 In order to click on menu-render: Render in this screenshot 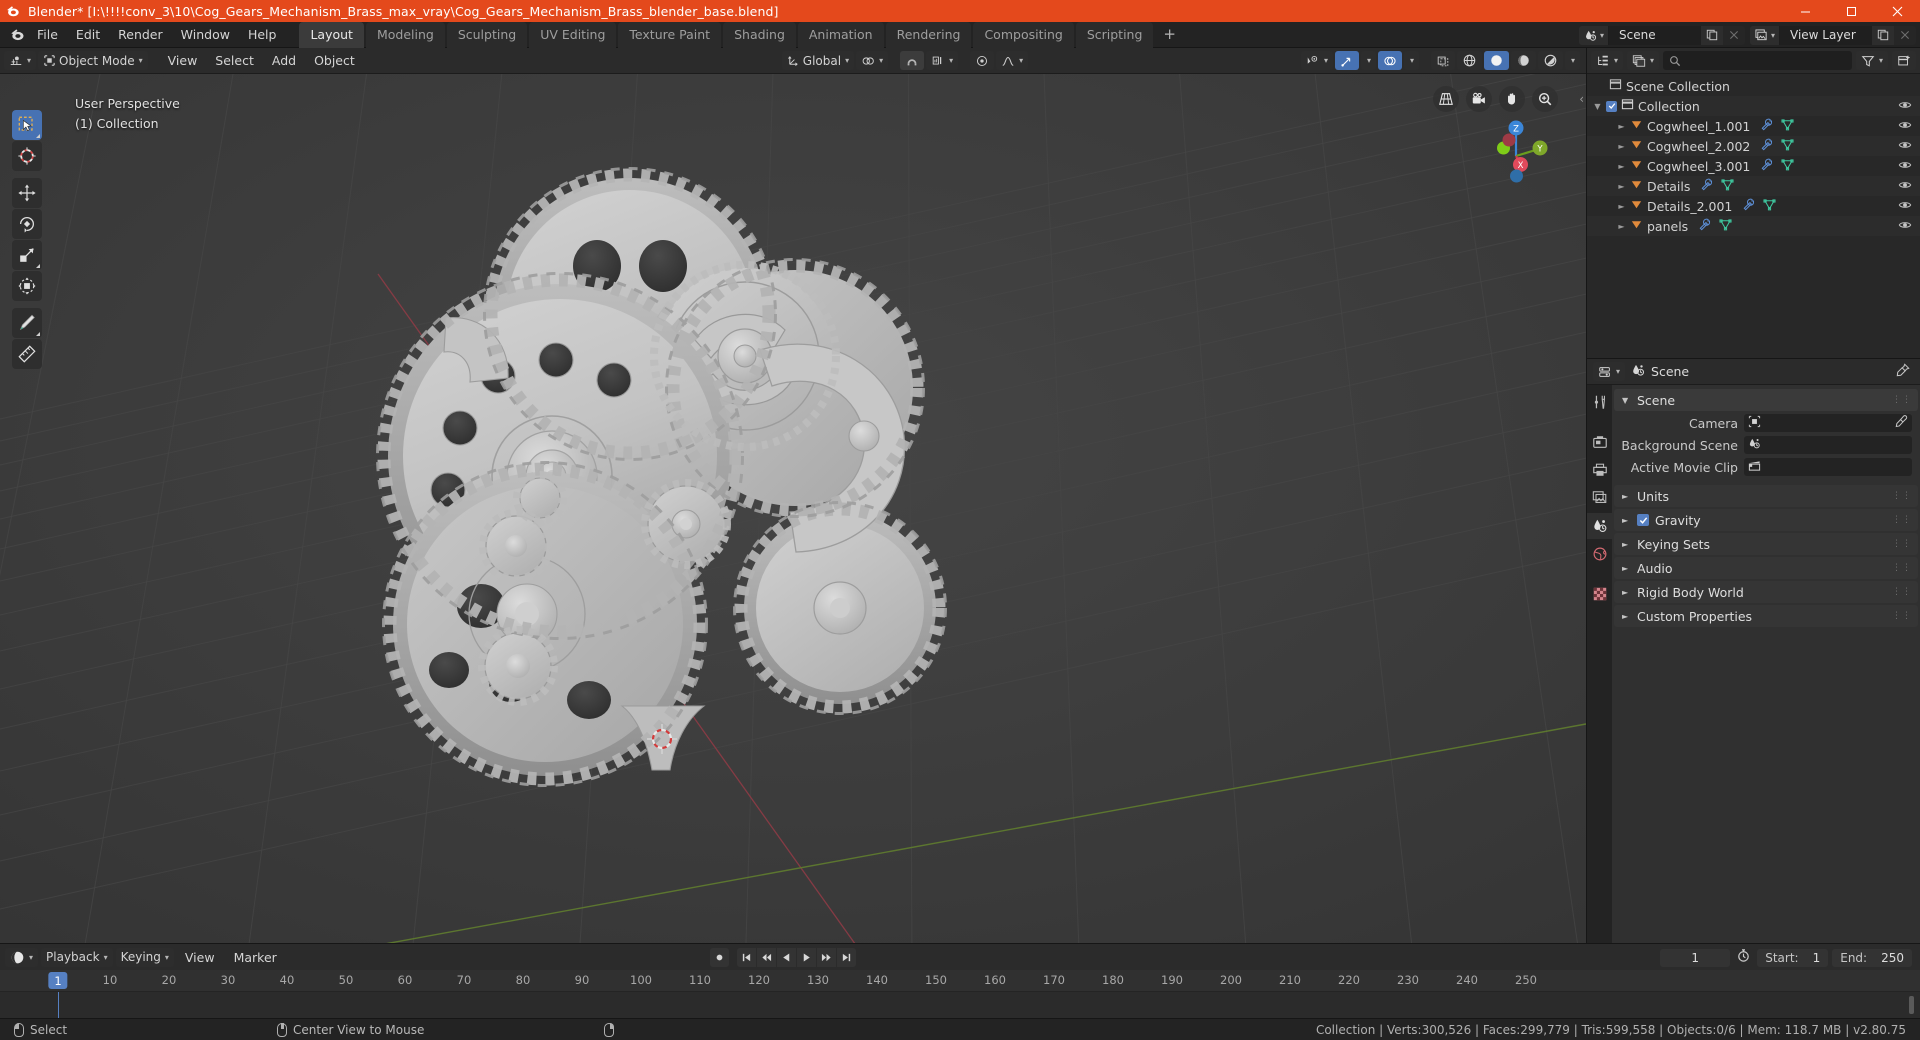, I will do `click(140, 34)`.